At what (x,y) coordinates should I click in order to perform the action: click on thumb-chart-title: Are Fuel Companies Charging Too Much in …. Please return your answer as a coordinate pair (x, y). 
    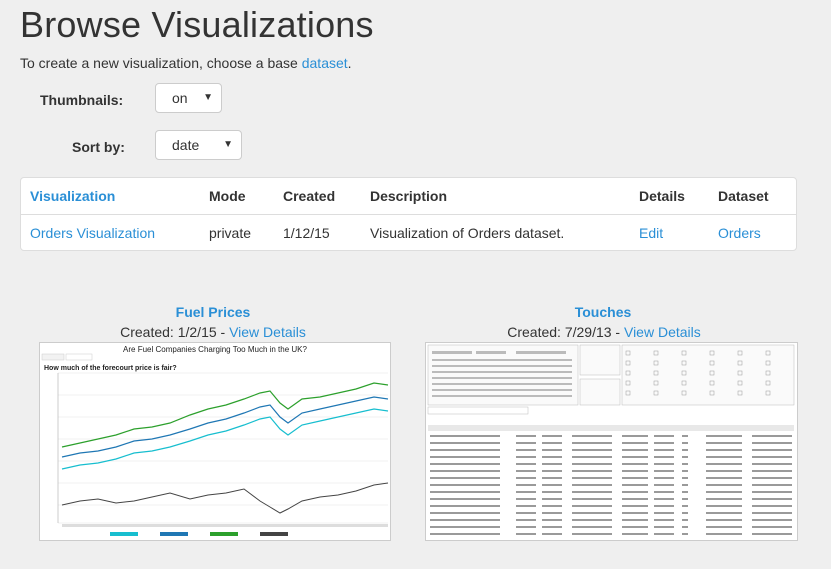
    Looking at the image, I should click on (215, 349).